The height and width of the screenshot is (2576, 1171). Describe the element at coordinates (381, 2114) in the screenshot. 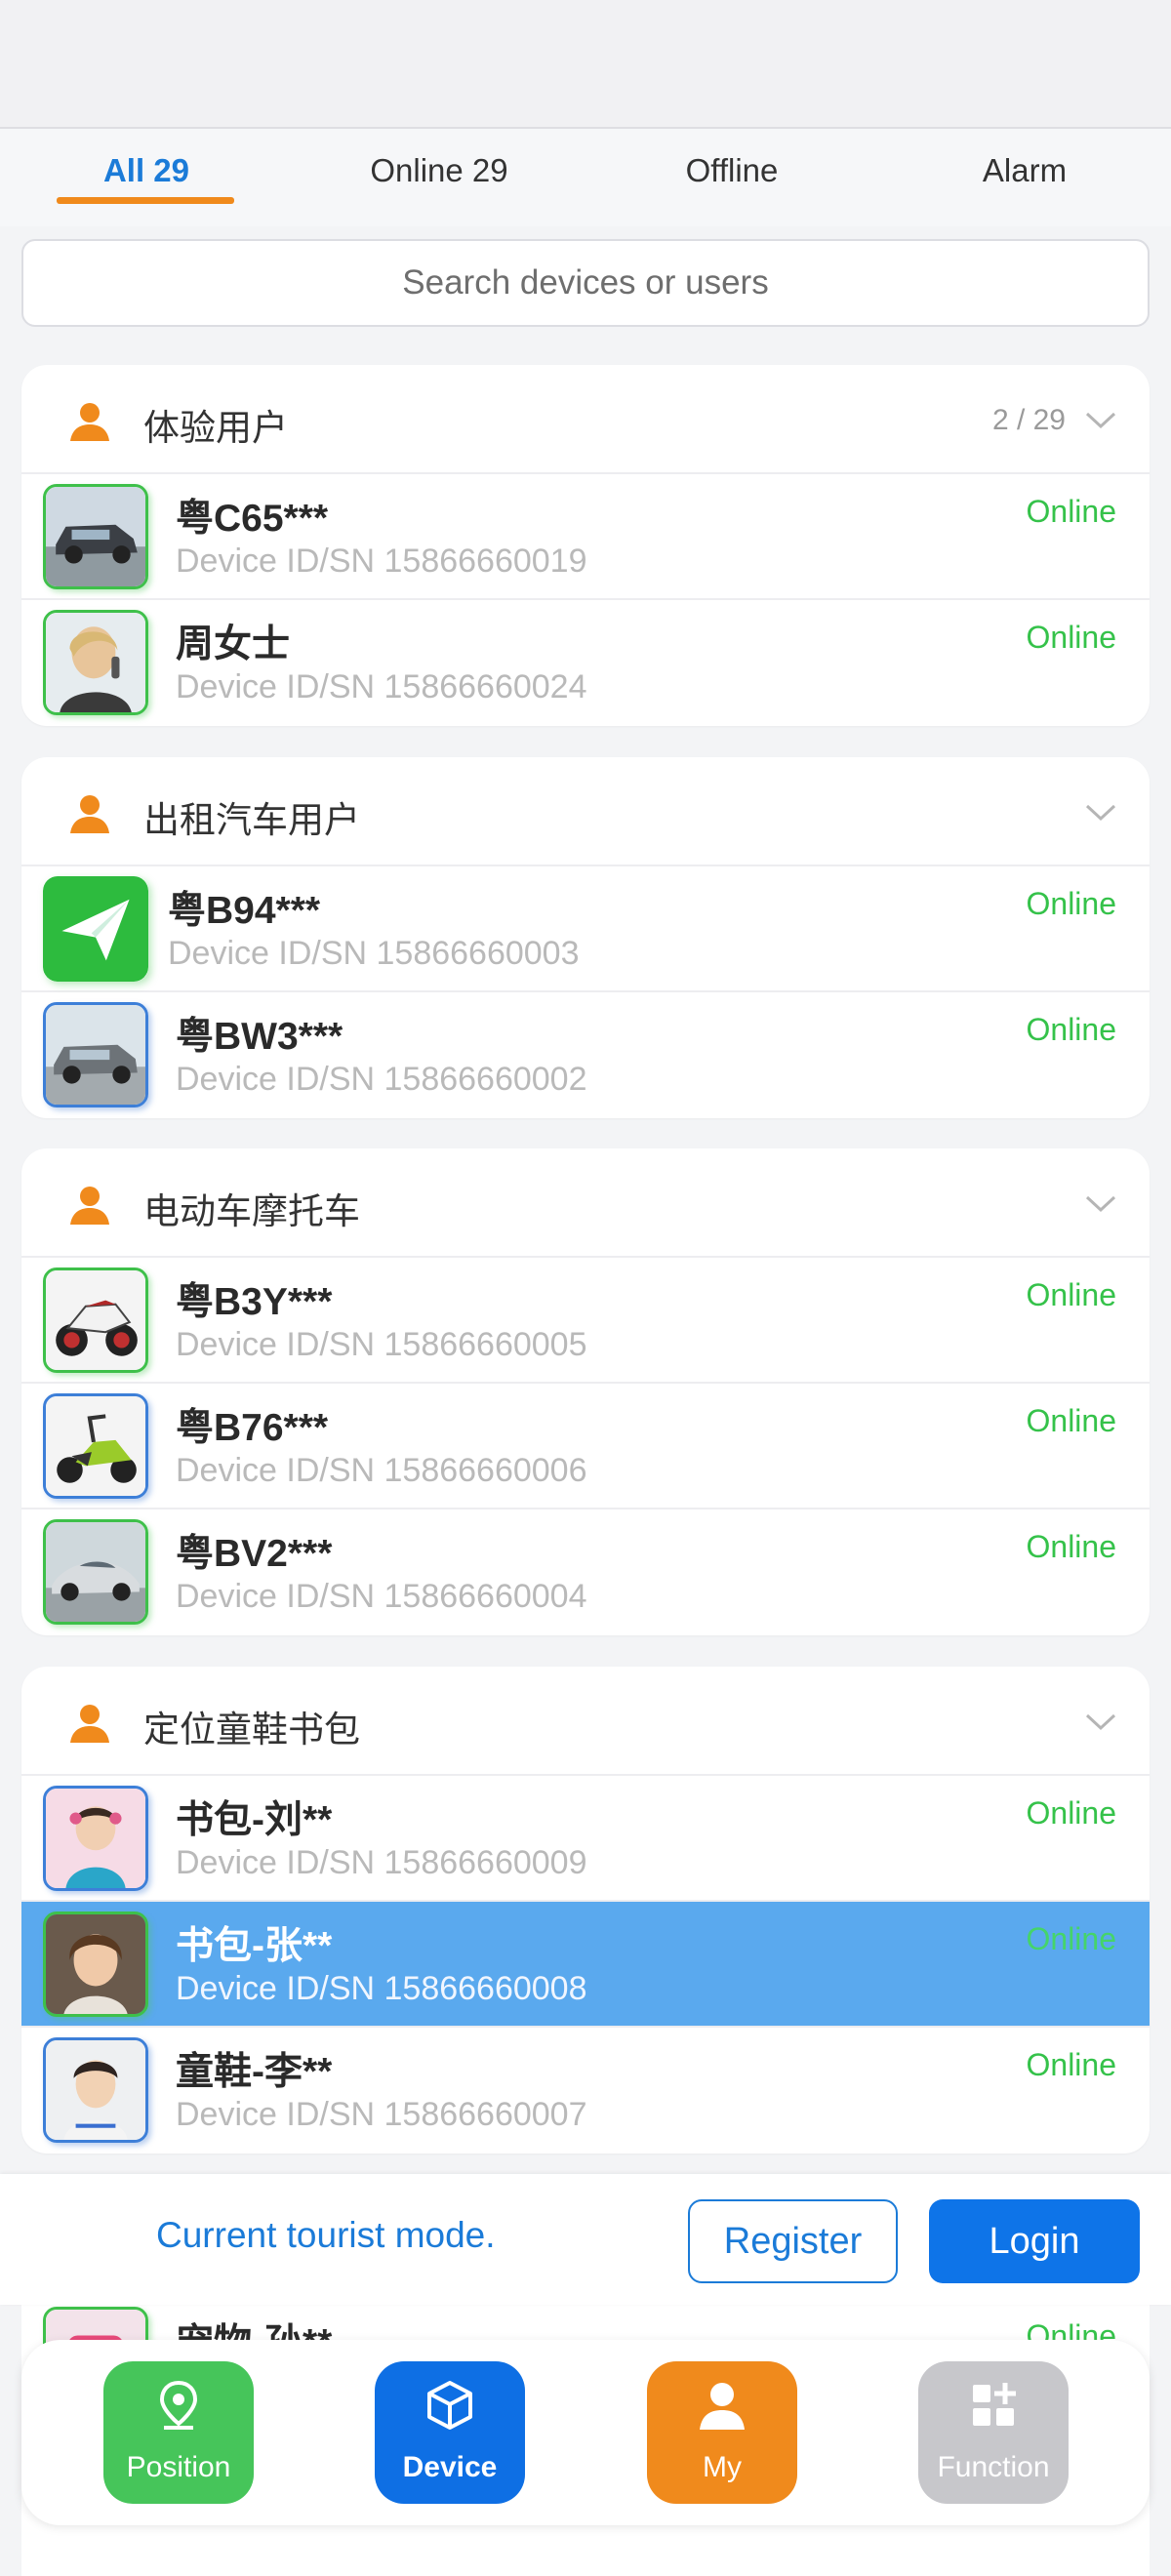

I see `device-id: Device ID/SN 15866660007` at that location.